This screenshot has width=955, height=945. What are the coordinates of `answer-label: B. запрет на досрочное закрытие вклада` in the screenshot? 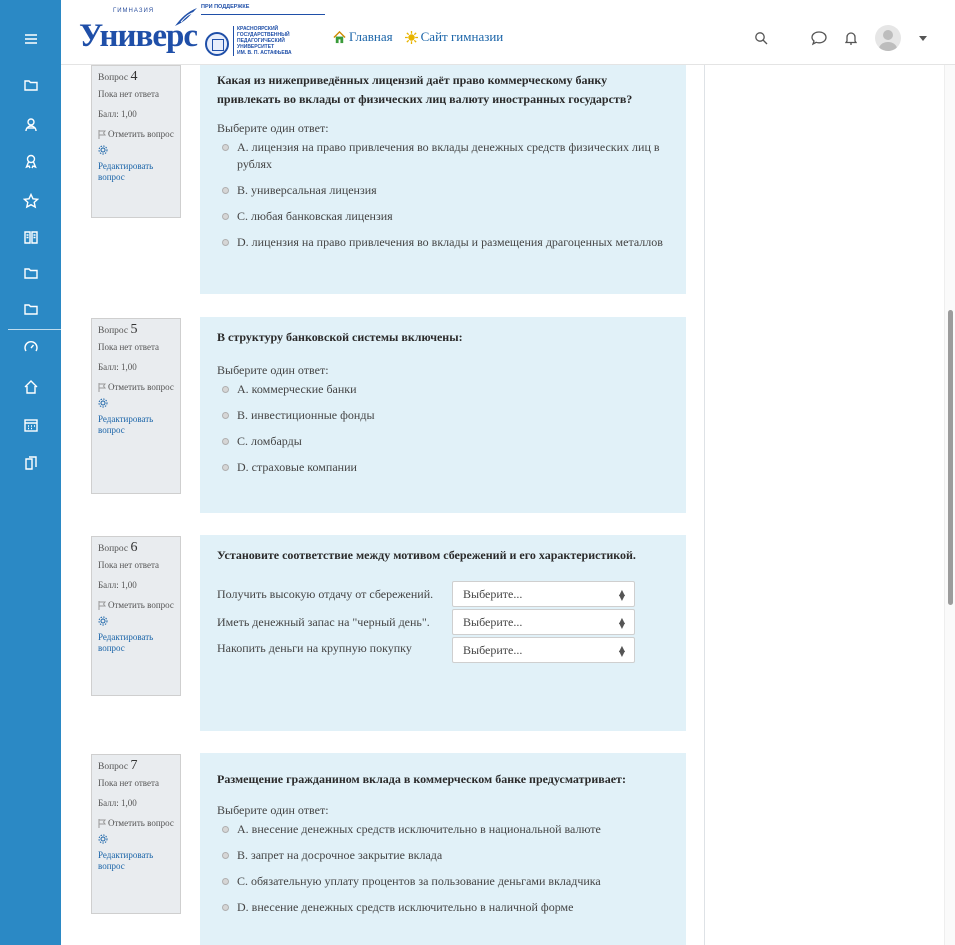 It's located at (340, 855).